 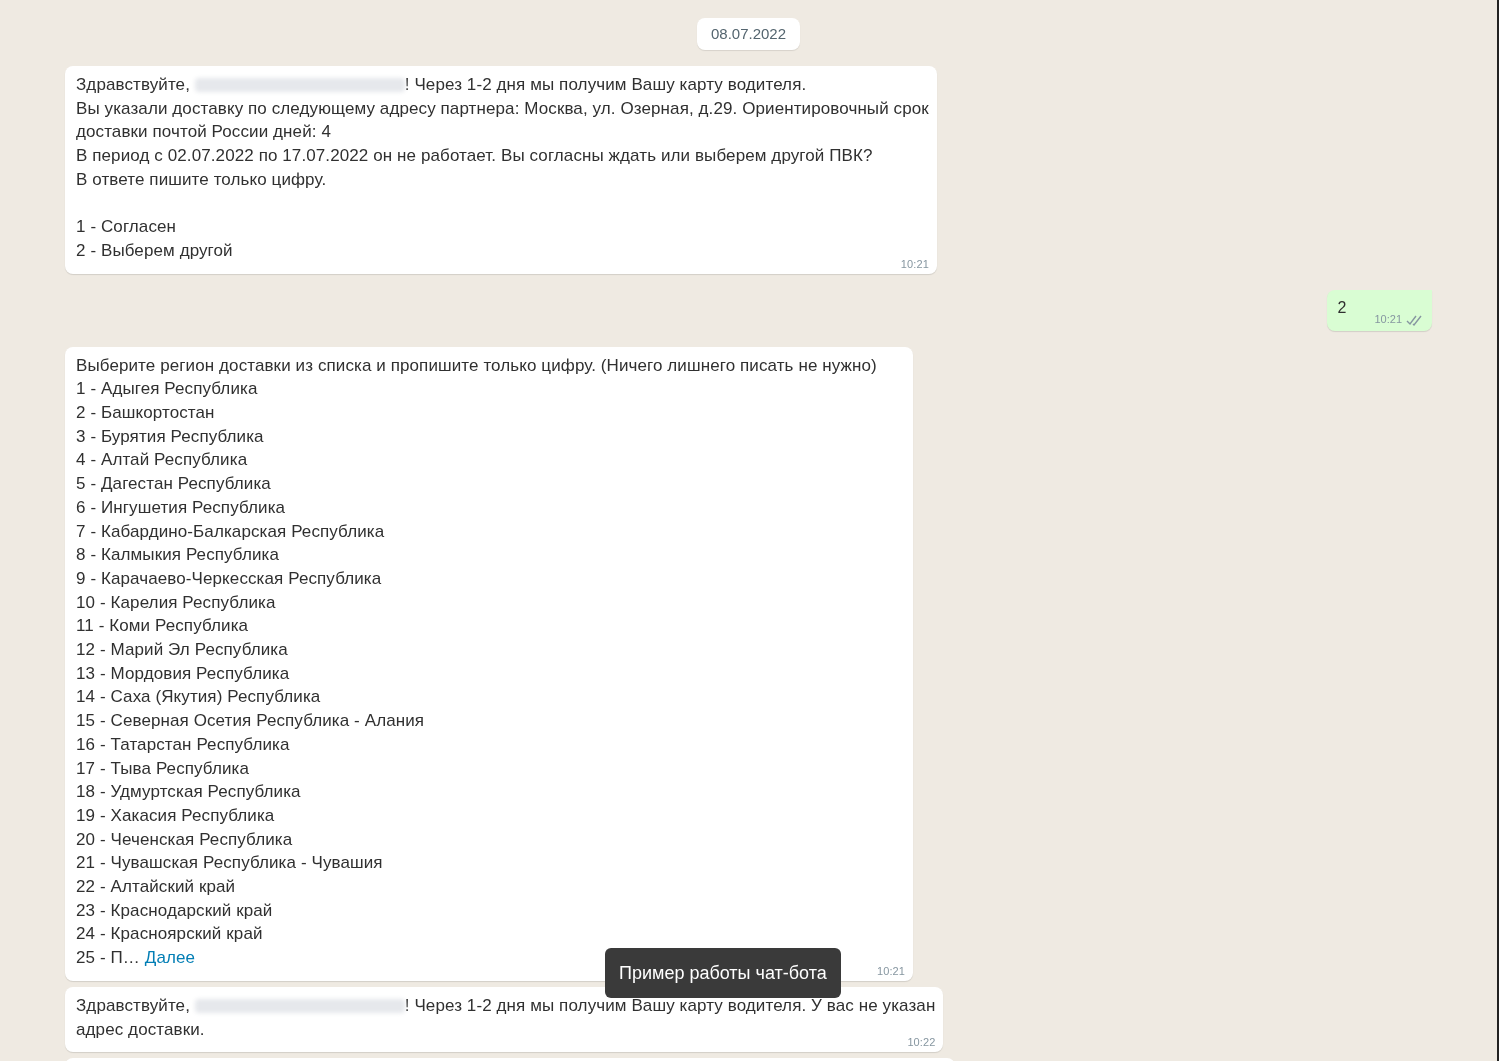 What do you see at coordinates (748, 34) in the screenshot?
I see `date-badge: 08.07.2022` at bounding box center [748, 34].